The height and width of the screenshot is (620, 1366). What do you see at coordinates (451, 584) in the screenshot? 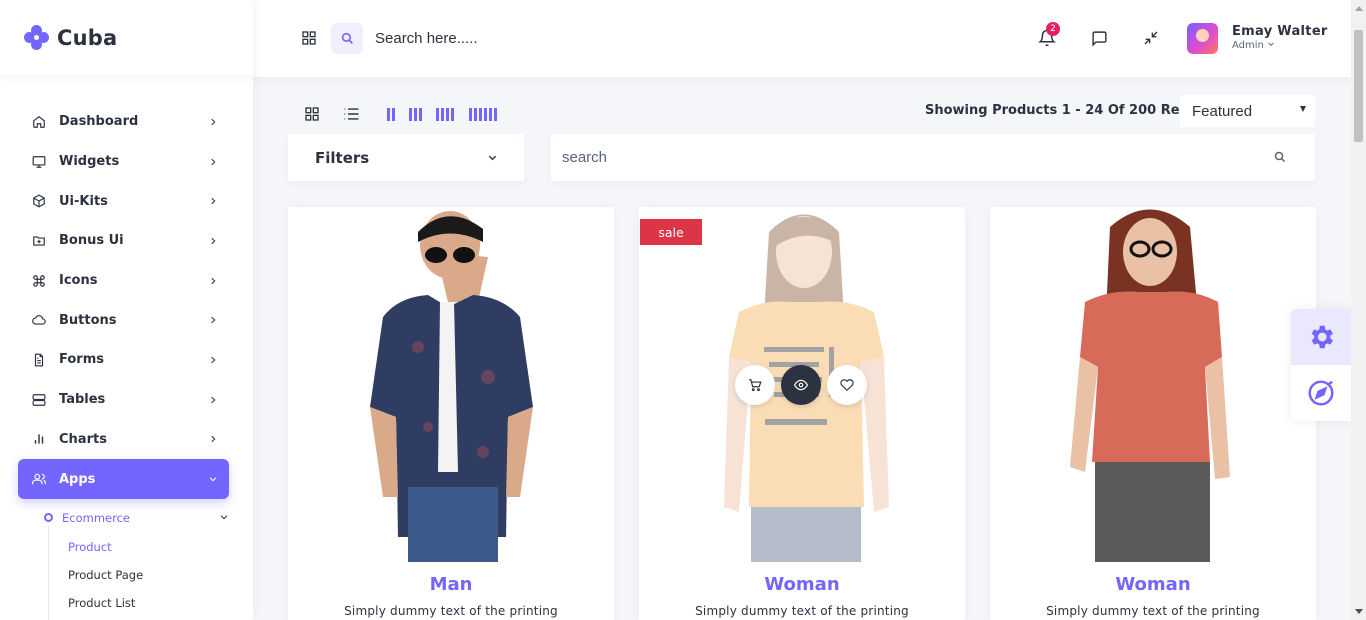
I see `product-name: Man` at bounding box center [451, 584].